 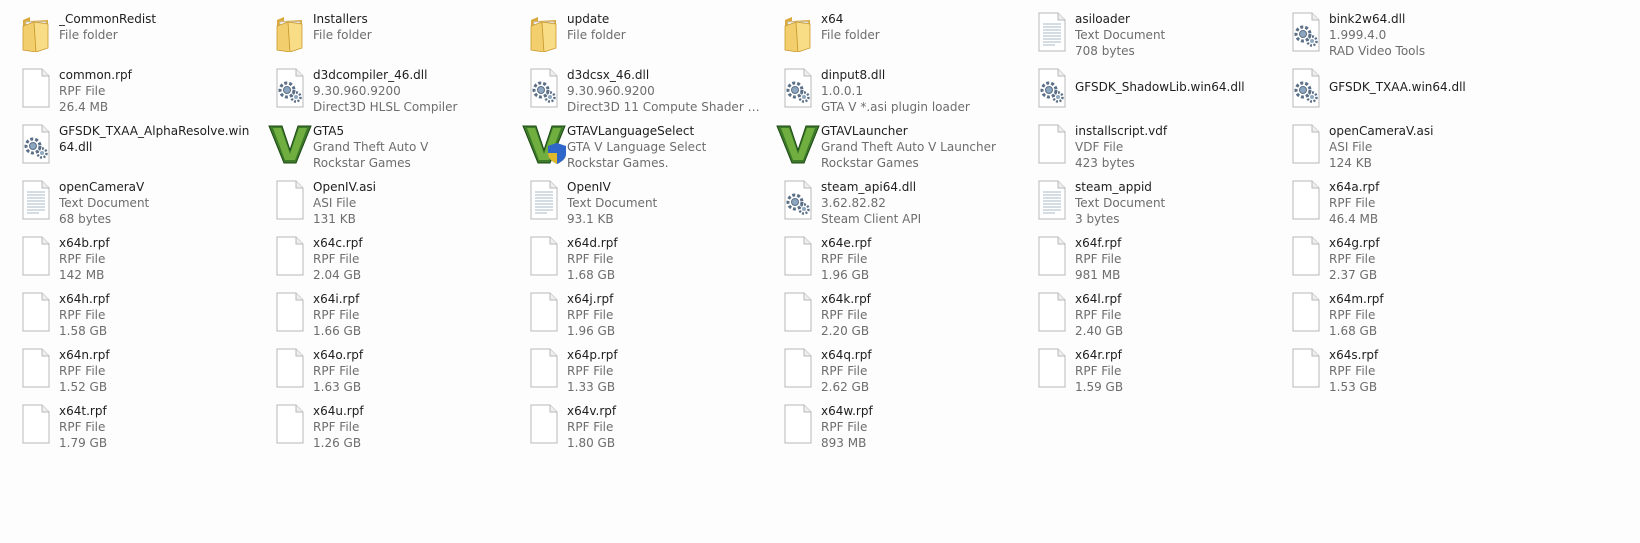 What do you see at coordinates (1157, 146) in the screenshot?
I see `file-item: installscript.vdf VDF File 423 bytes` at bounding box center [1157, 146].